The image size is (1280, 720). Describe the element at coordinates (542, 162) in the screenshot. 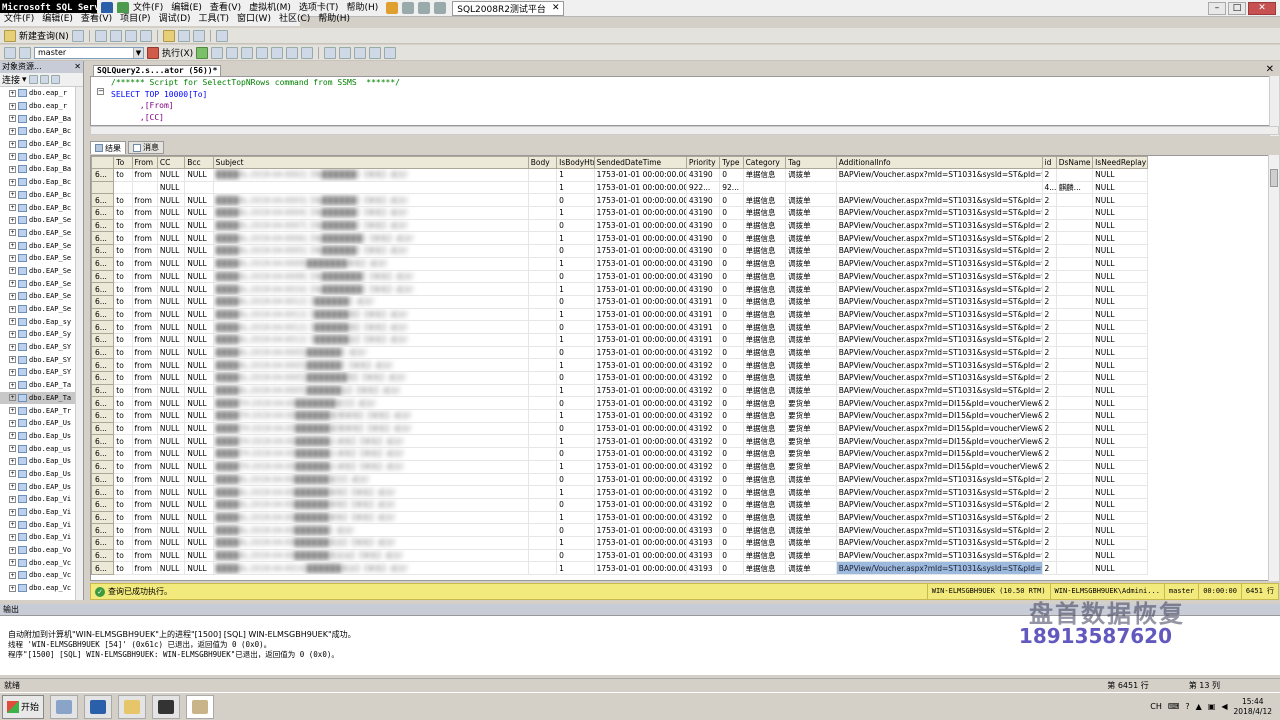

I see `column-header: Body` at that location.